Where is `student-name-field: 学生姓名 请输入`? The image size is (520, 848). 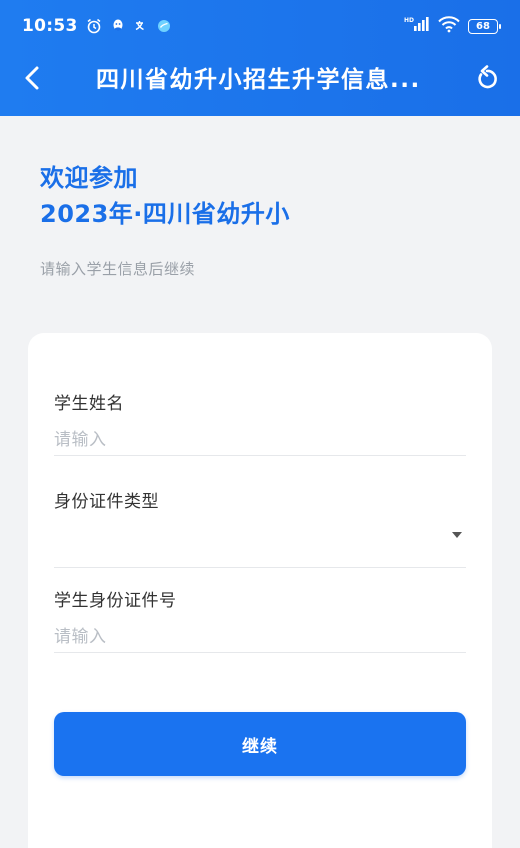 student-name-field: 学生姓名 请输入 is located at coordinates (260, 422).